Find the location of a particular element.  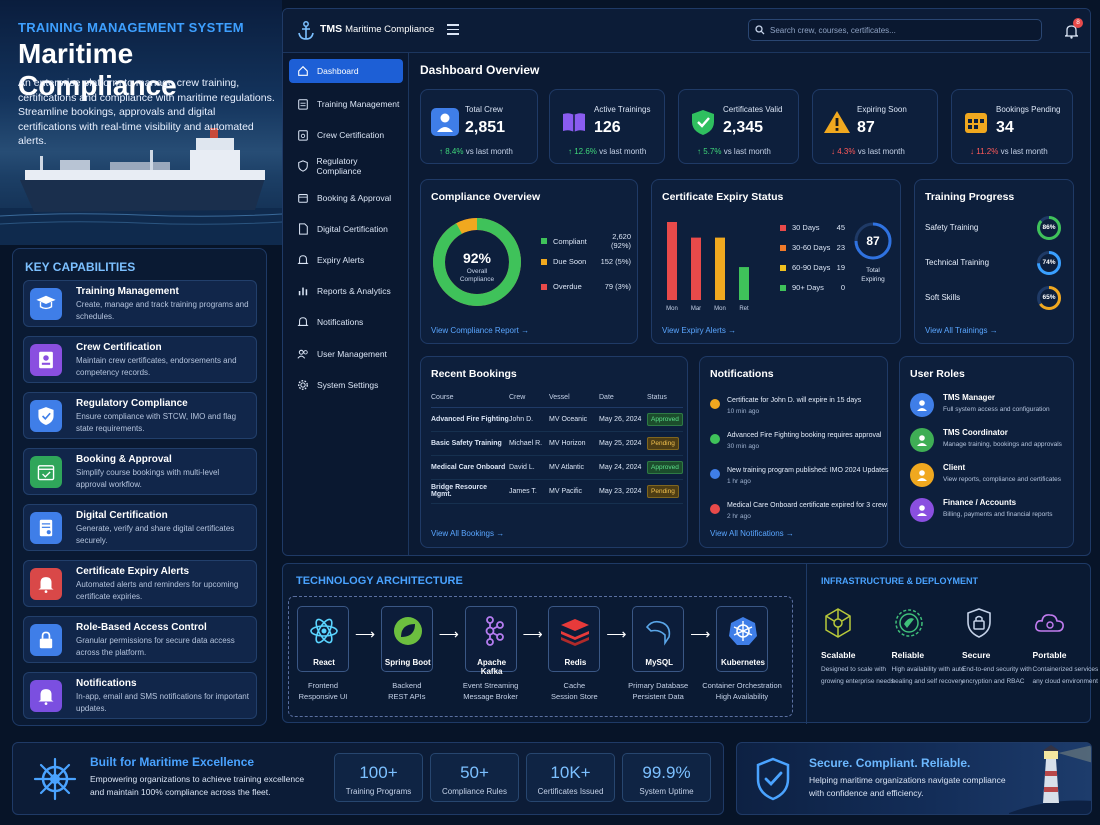

sidebar-item: Booking & Approval is located at coordinates (346, 198).